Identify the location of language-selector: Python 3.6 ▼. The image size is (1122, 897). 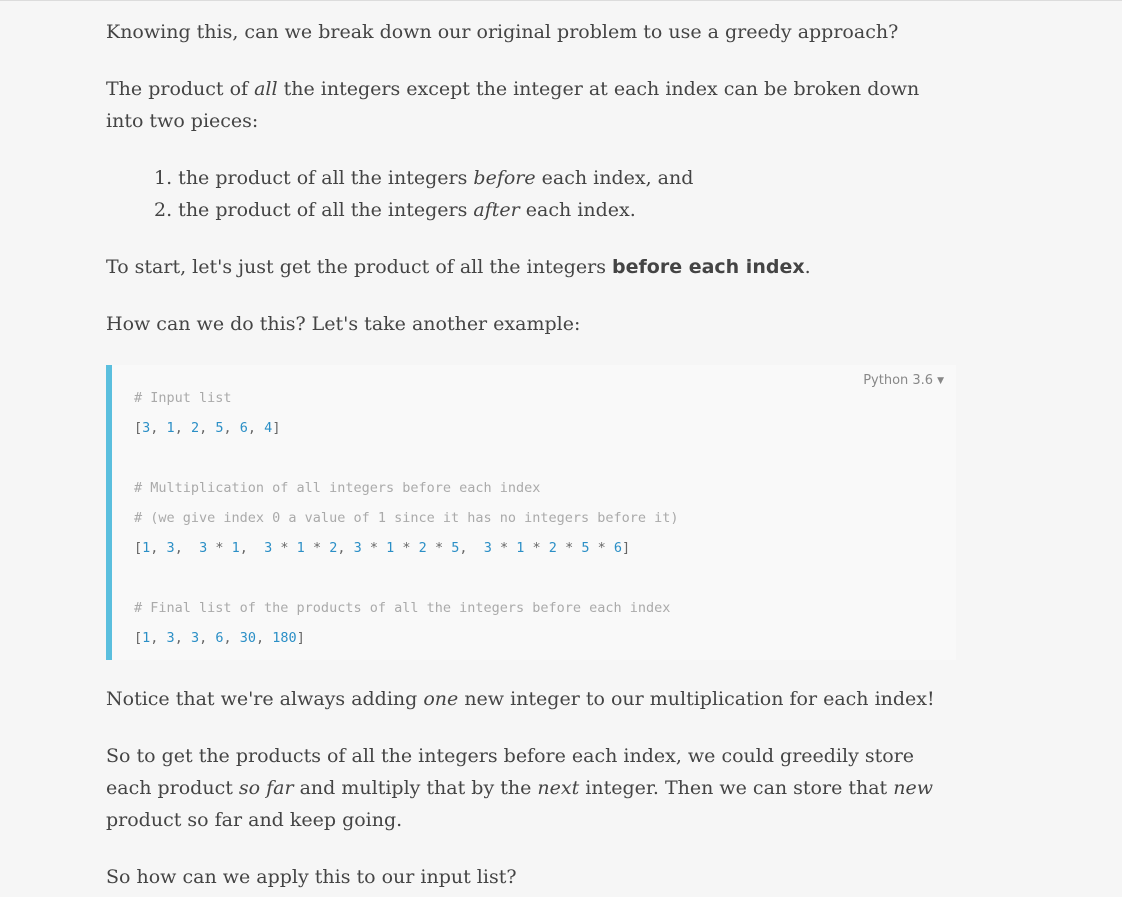
(903, 380).